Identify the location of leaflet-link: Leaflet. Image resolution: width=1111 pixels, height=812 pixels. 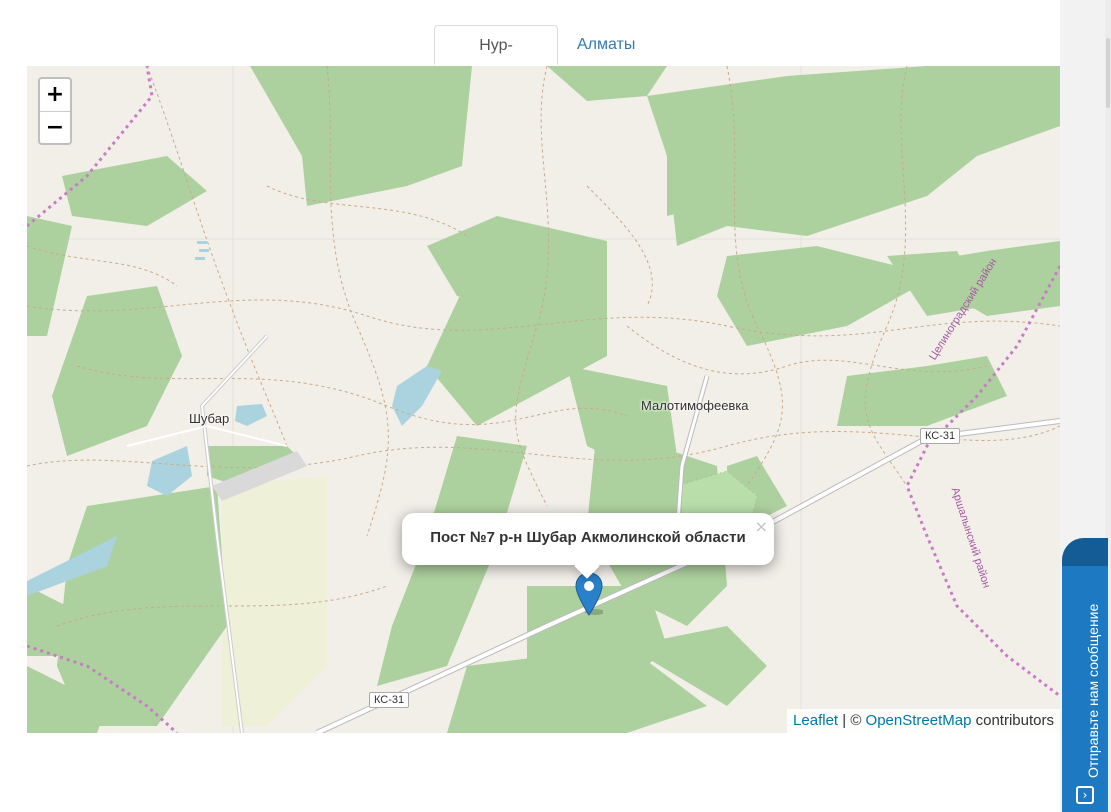
(815, 720).